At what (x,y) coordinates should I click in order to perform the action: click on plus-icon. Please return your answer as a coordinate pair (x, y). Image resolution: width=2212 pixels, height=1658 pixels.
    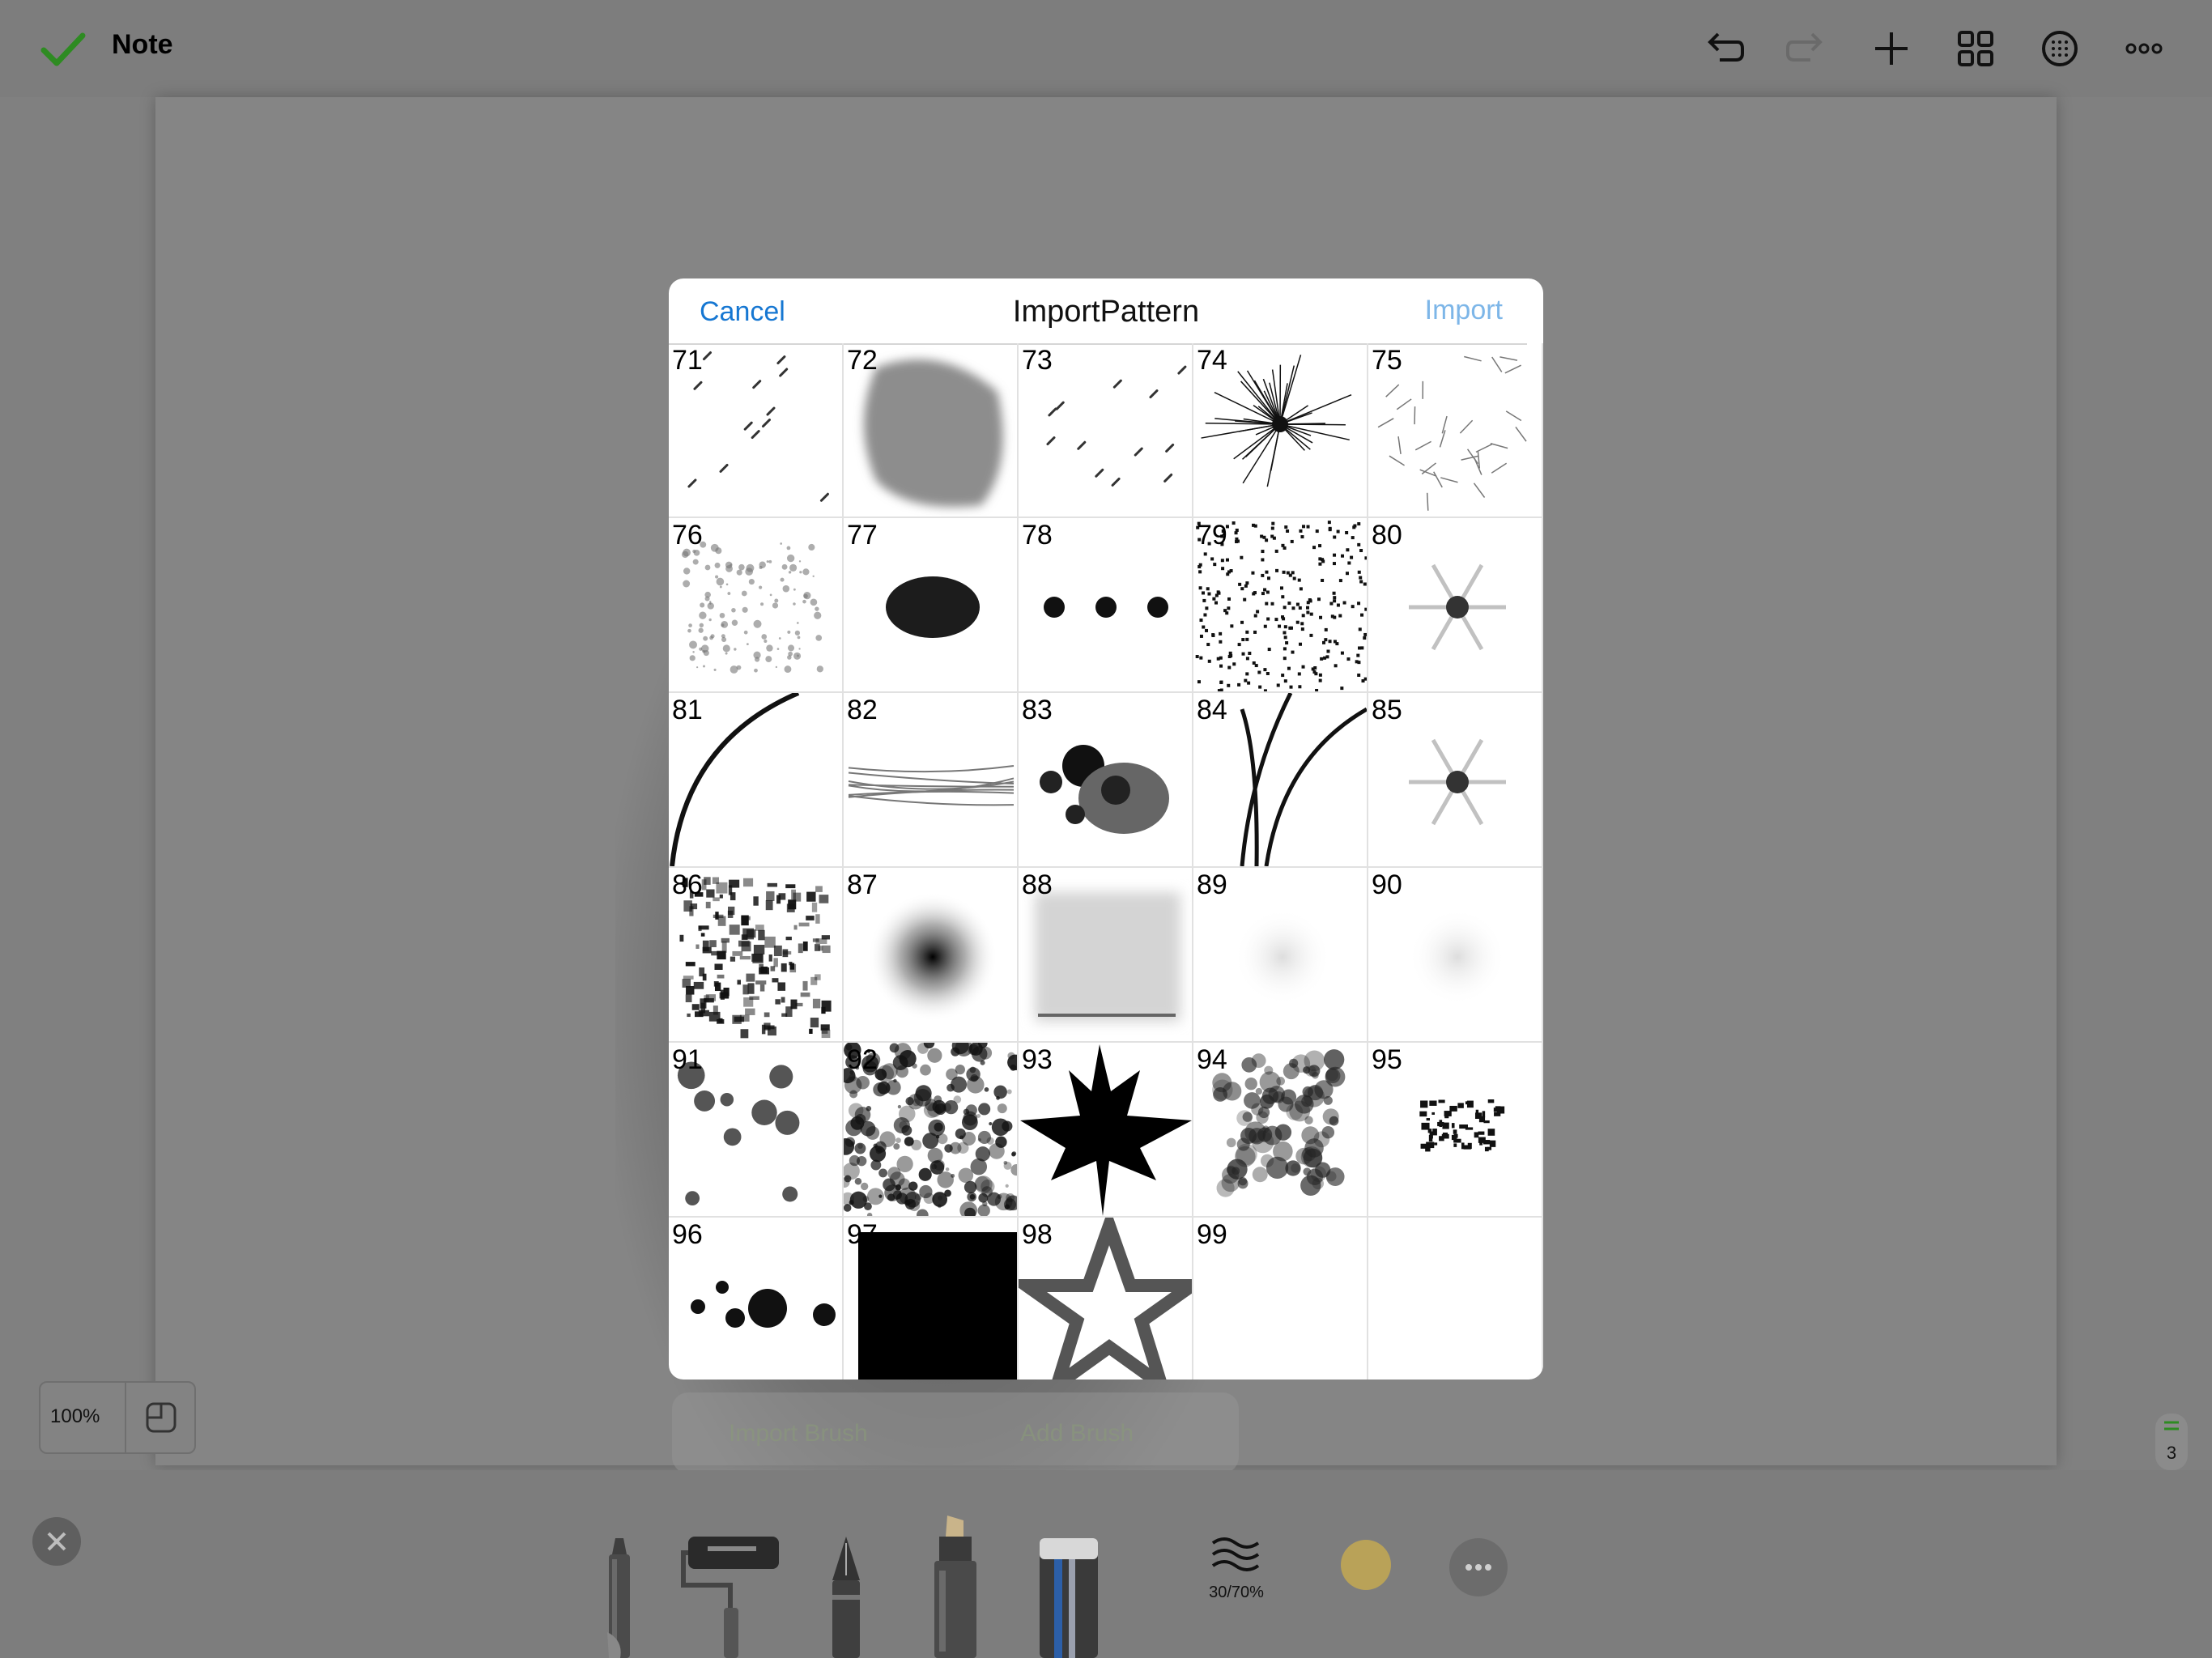
    Looking at the image, I should click on (1892, 48).